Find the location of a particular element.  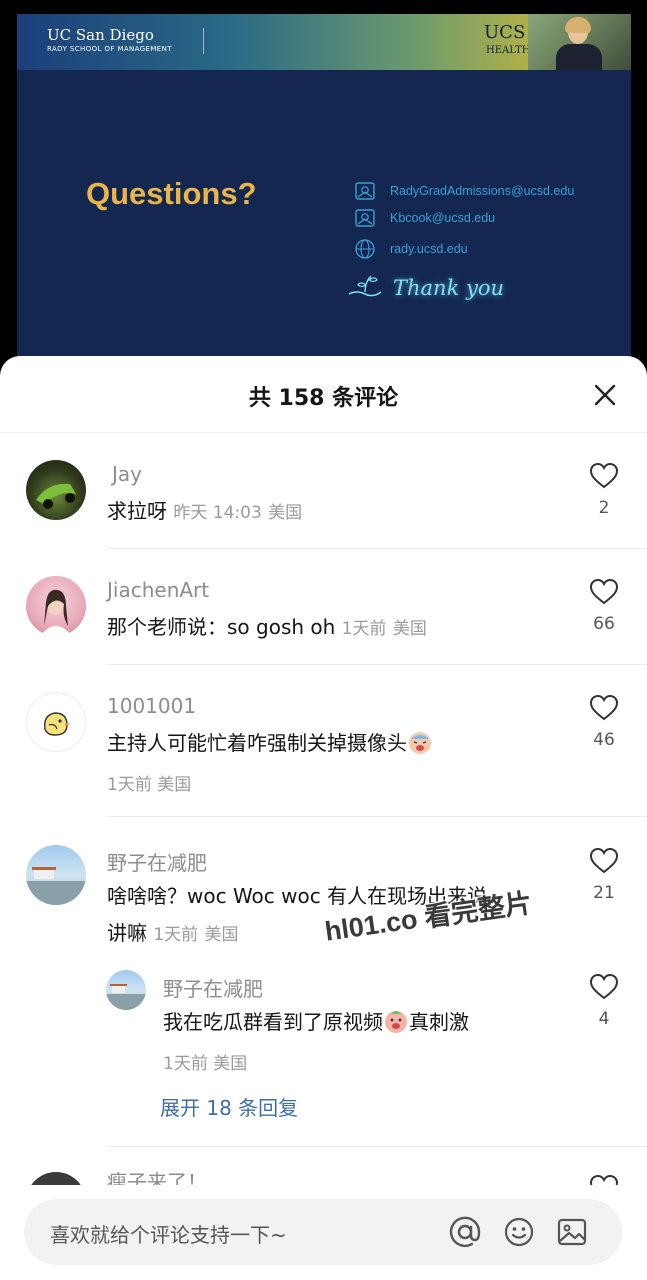

crying-emoji-icon is located at coordinates (420, 742).